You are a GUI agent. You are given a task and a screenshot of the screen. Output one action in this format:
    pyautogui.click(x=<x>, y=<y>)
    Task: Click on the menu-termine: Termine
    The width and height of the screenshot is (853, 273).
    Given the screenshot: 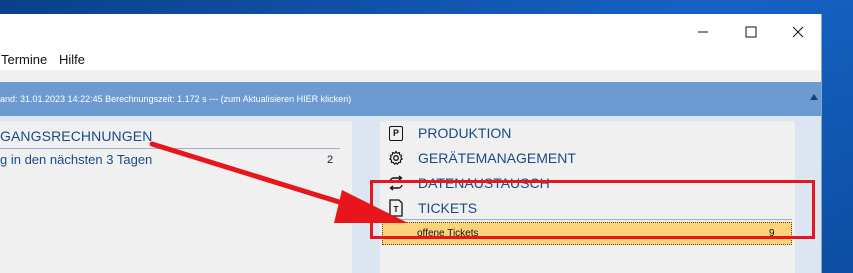 What is the action you would take?
    pyautogui.click(x=24, y=59)
    